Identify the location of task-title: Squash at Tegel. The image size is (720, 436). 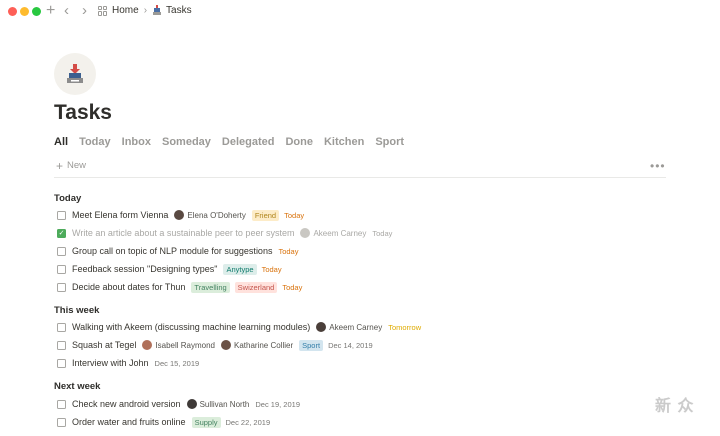
(104, 345).